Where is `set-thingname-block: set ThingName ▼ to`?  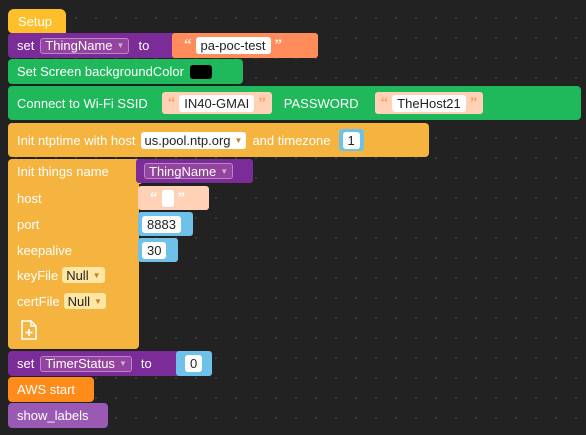
set-thingname-block: set ThingName ▼ to is located at coordinates (99, 45).